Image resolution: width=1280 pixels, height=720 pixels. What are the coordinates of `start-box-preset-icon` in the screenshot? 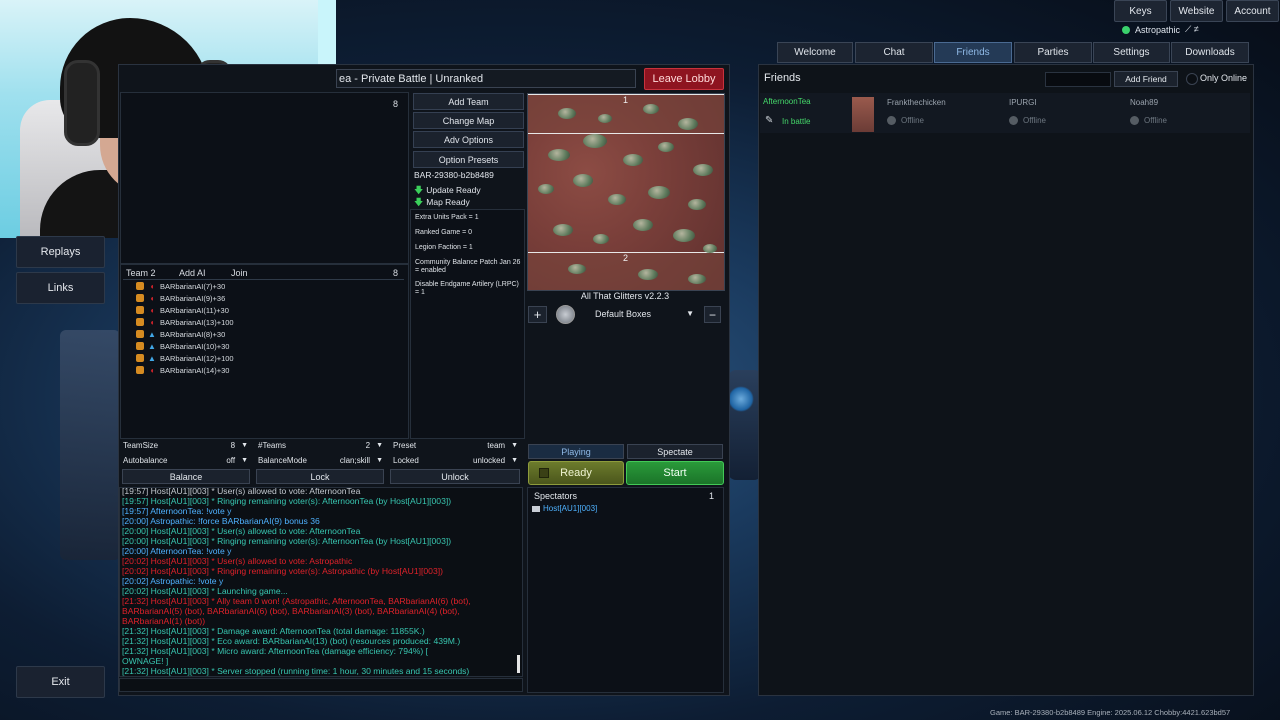 It's located at (565, 314).